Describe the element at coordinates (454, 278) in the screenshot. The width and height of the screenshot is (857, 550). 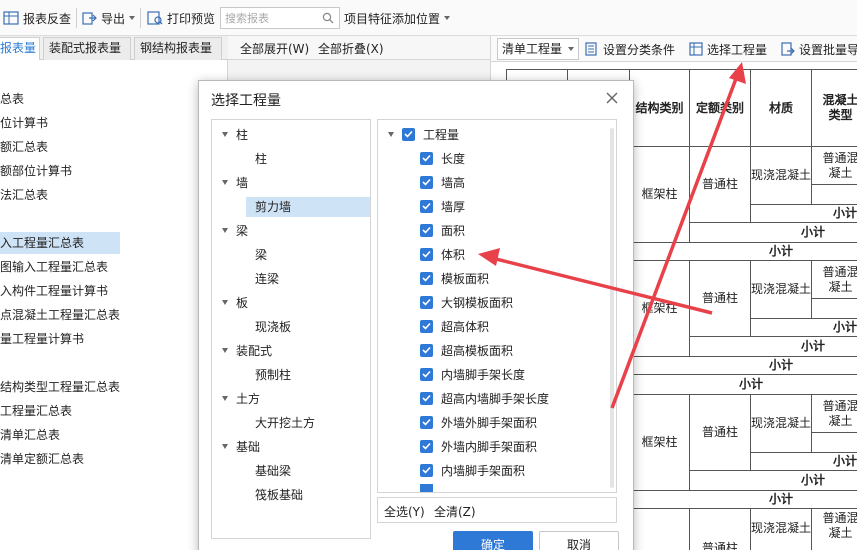
I see `quantity-item: 模板面积` at that location.